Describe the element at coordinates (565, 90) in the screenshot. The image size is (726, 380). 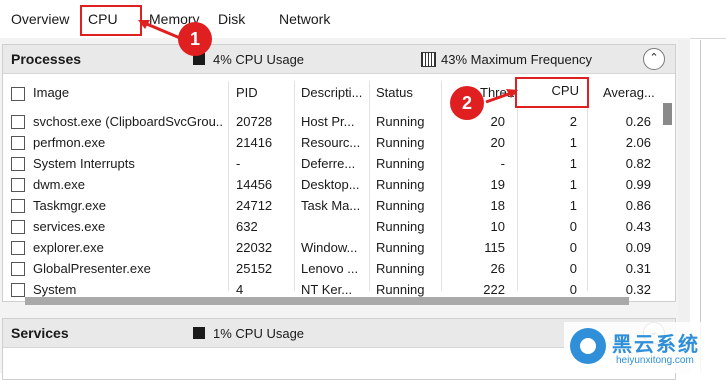
I see `cpu-column-label: CPU` at that location.